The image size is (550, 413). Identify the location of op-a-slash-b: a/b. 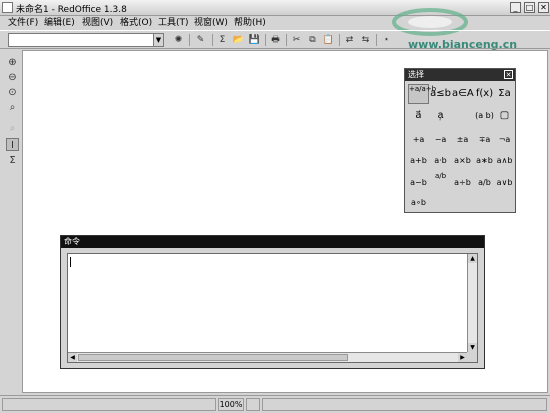
(484, 183).